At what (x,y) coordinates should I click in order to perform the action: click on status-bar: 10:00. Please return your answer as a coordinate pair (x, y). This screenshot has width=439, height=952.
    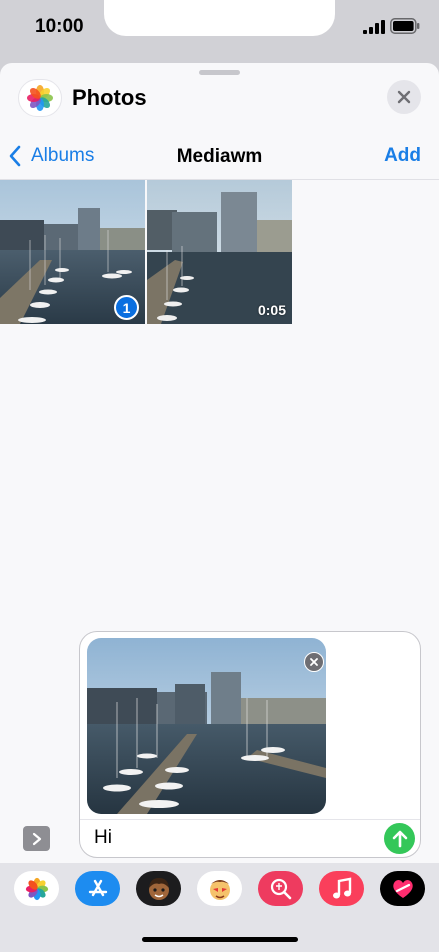
    Looking at the image, I should click on (219, 31).